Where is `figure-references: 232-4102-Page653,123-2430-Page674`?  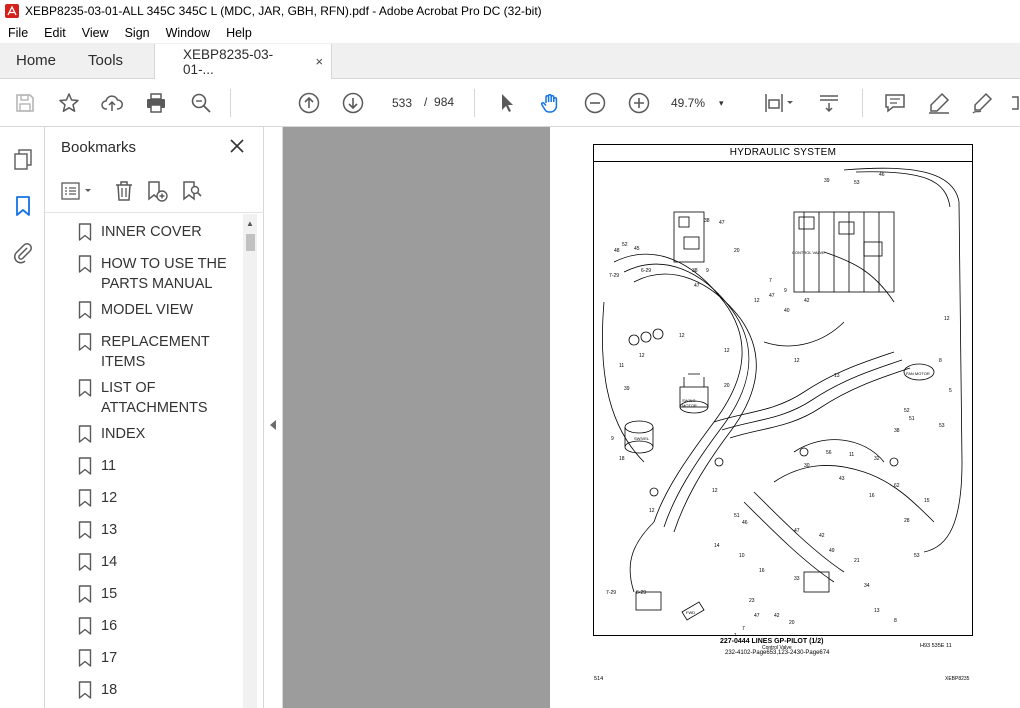
figure-references: 232-4102-Page653,123-2430-Page674 is located at coordinates (777, 653).